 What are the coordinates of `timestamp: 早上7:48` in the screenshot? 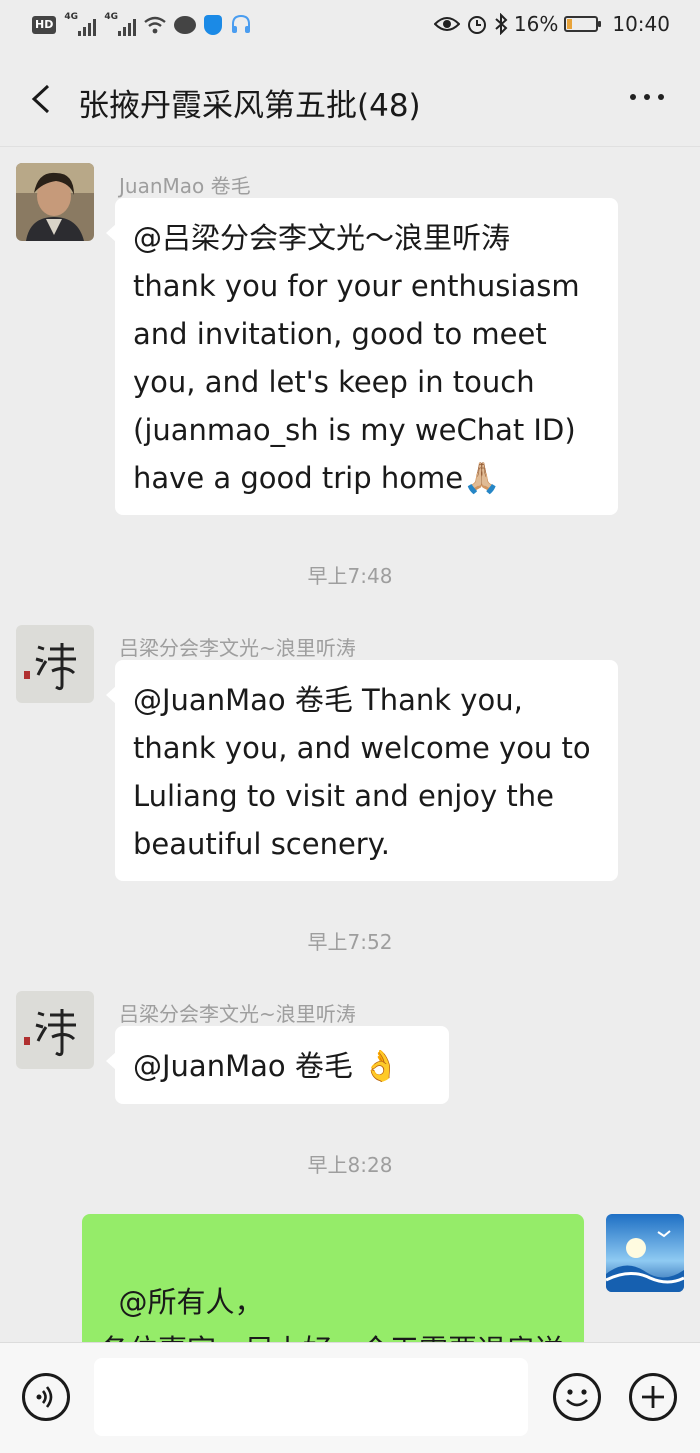 It's located at (350, 576).